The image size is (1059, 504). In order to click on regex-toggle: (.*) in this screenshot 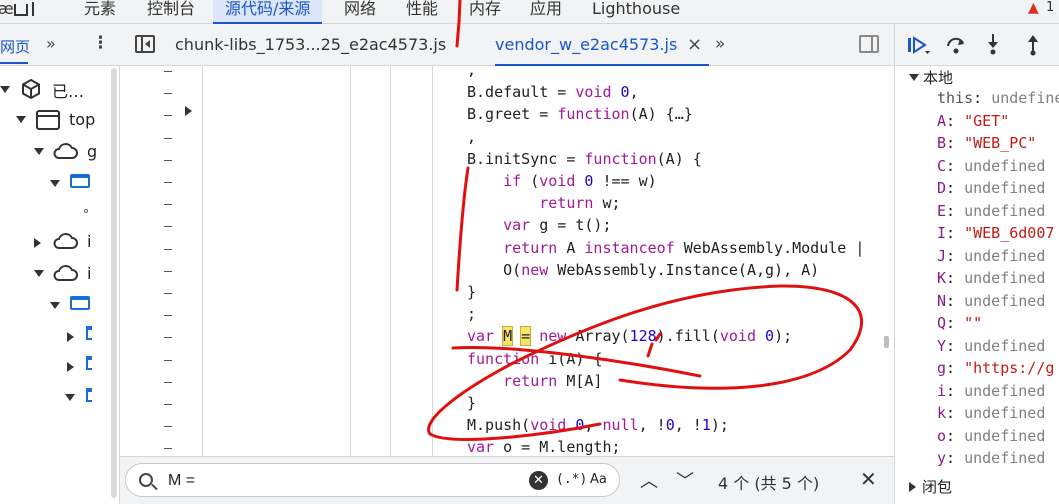, I will do `click(571, 479)`.